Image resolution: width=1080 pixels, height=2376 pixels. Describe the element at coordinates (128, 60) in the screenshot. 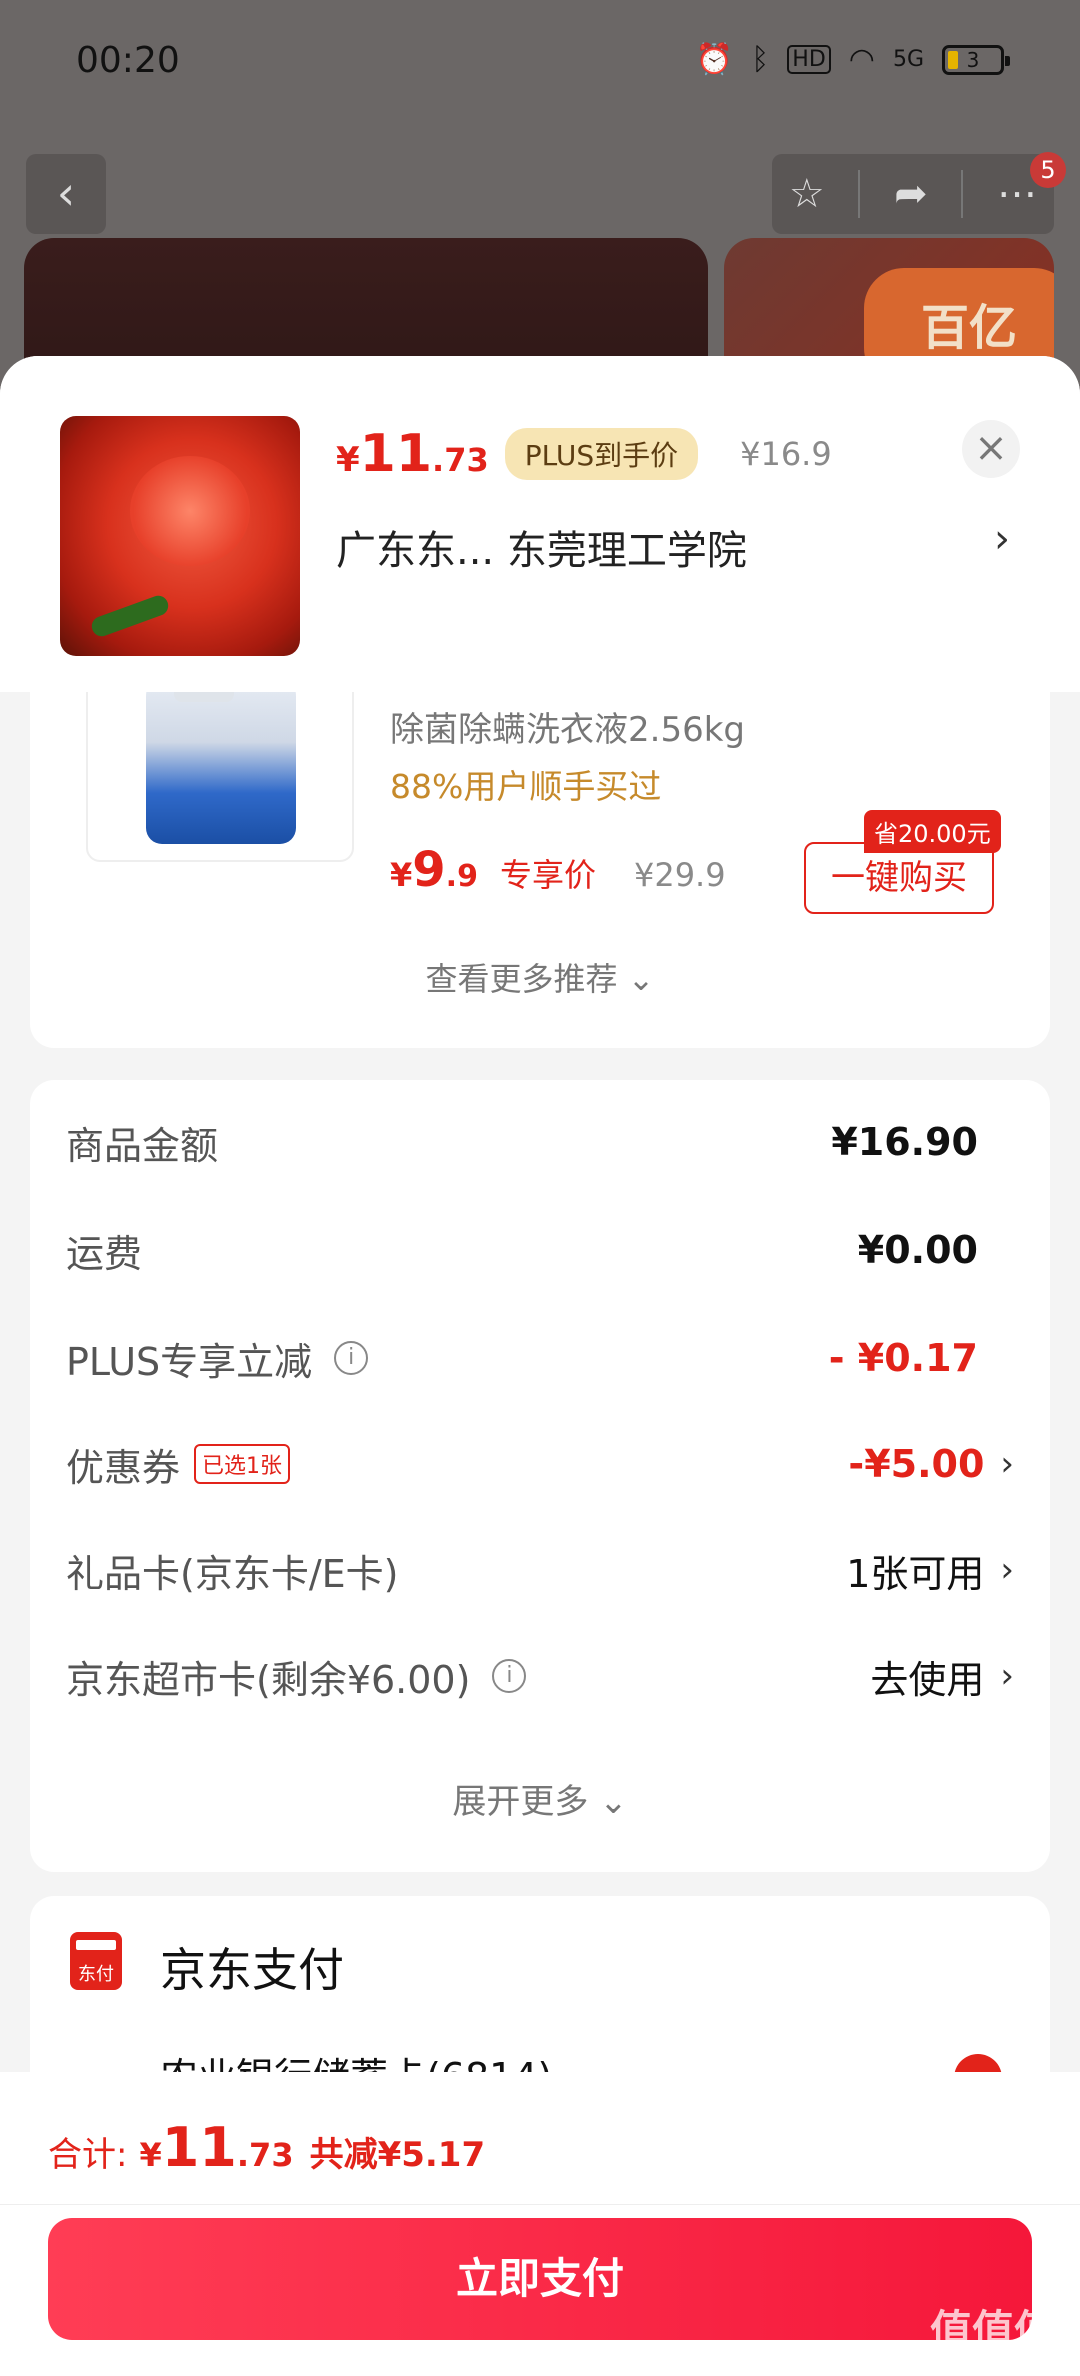

I see `status-time: 00:20` at that location.